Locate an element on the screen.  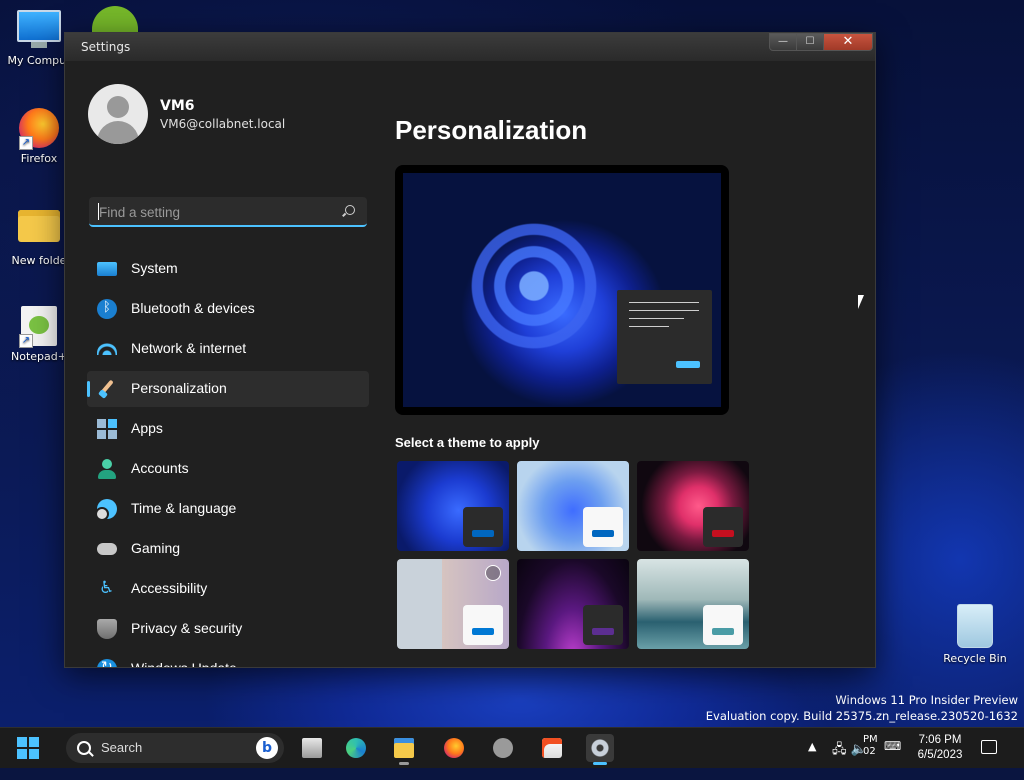
sidebar-item-label: Windows Update is located at coordinates (184, 664).